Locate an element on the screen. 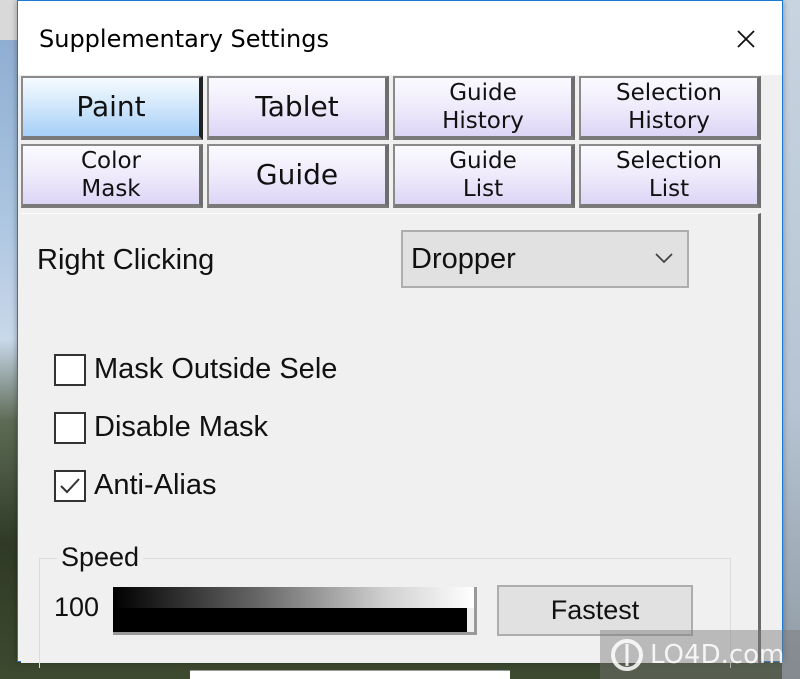 The image size is (800, 679). checkbox-label: Disable Mask is located at coordinates (181, 427).